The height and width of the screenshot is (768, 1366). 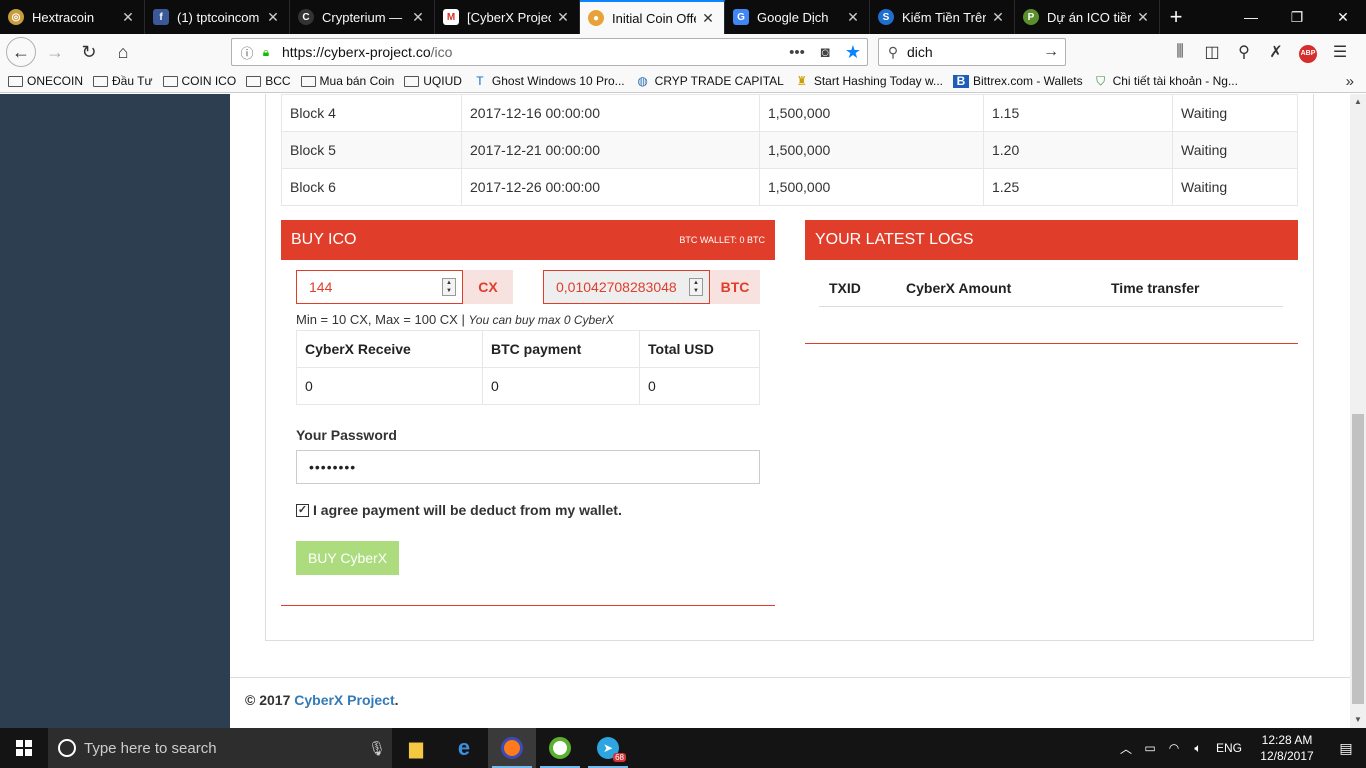 What do you see at coordinates (608, 748) in the screenshot?
I see `telegram-icon: ➤ 68` at bounding box center [608, 748].